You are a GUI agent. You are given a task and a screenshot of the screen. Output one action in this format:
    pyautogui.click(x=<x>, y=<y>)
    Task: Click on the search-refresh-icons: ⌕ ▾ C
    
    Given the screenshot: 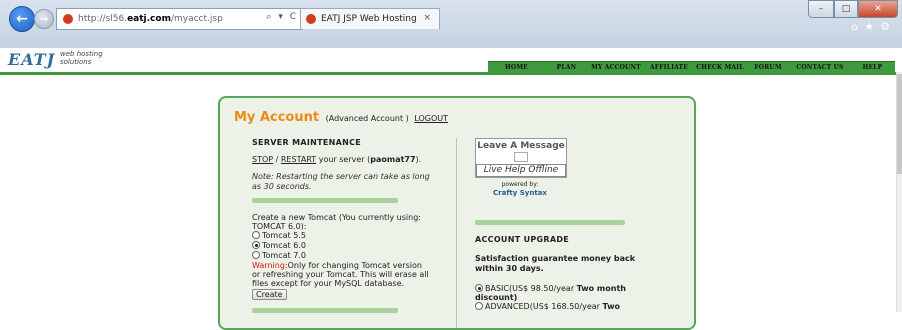 What is the action you would take?
    pyautogui.click(x=282, y=17)
    